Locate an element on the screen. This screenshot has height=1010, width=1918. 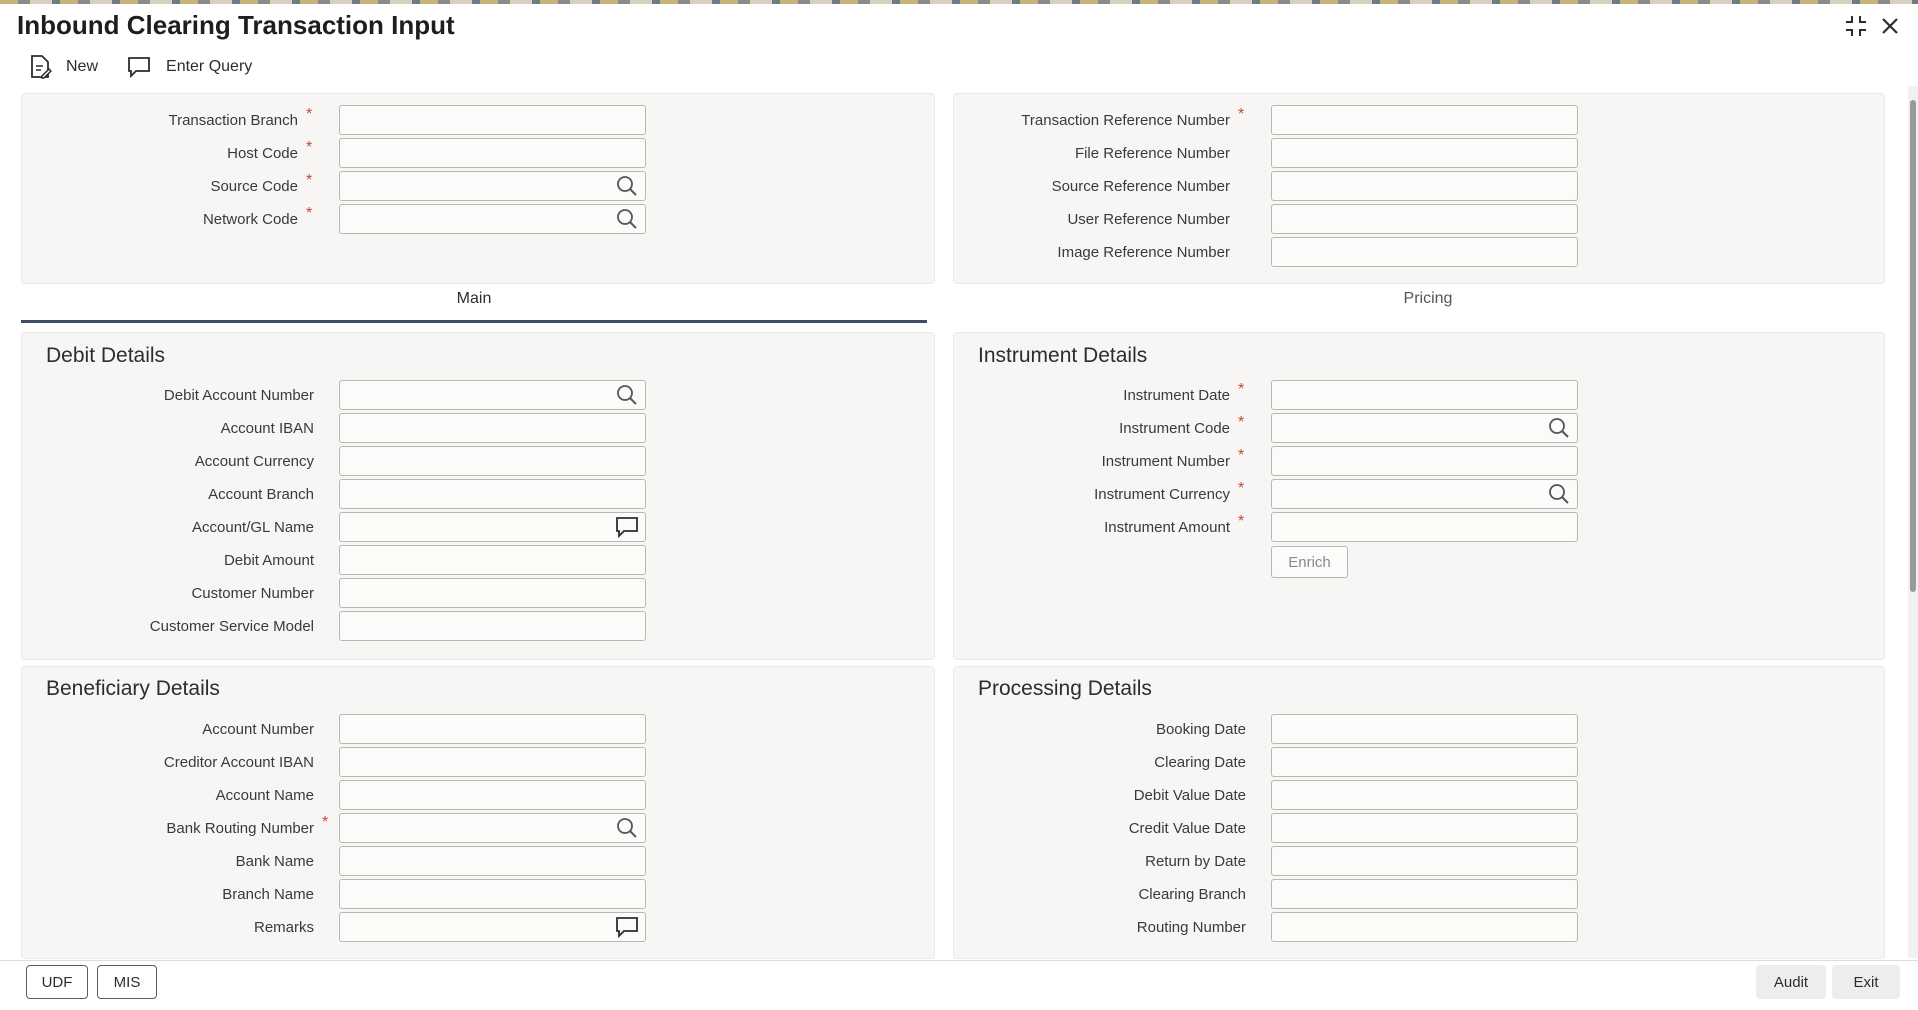
transaction-branch-label: Transaction Branch is located at coordinates (233, 120).